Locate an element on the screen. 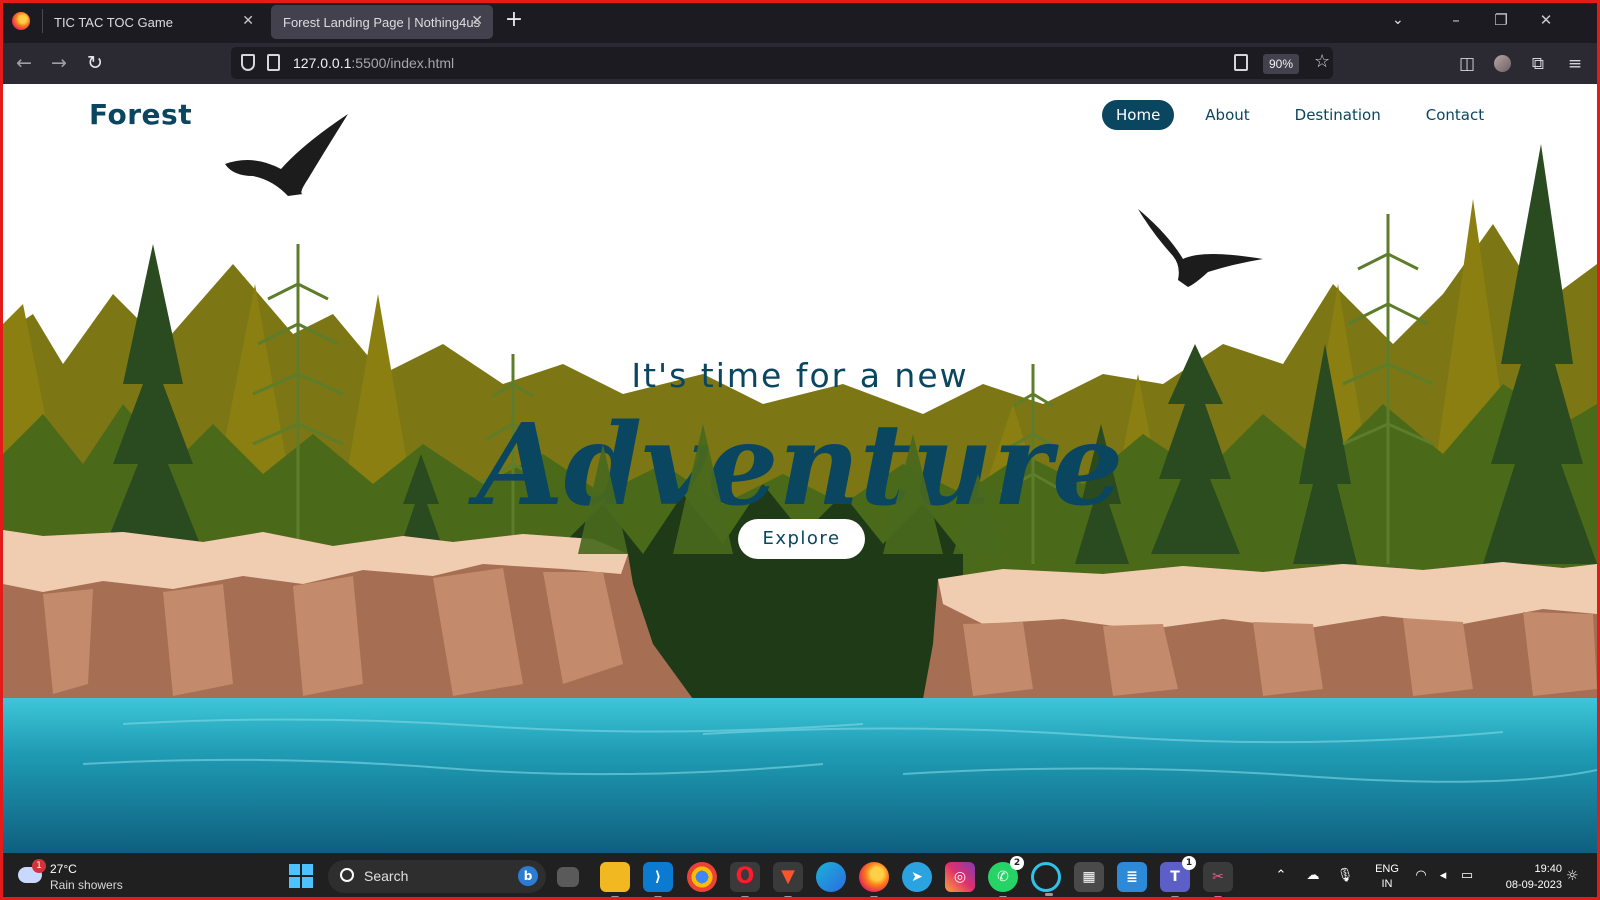 Image resolution: width=1600 pixels, height=900 pixels. page-info-icon is located at coordinates (273, 62).